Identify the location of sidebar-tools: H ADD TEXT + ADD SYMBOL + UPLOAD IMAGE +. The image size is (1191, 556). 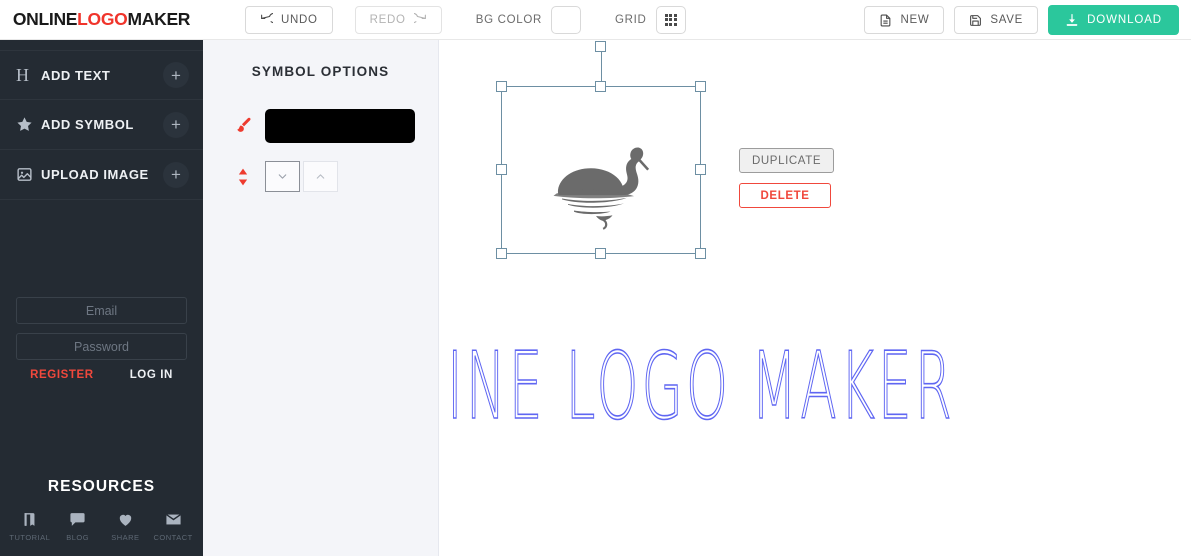
(101, 120).